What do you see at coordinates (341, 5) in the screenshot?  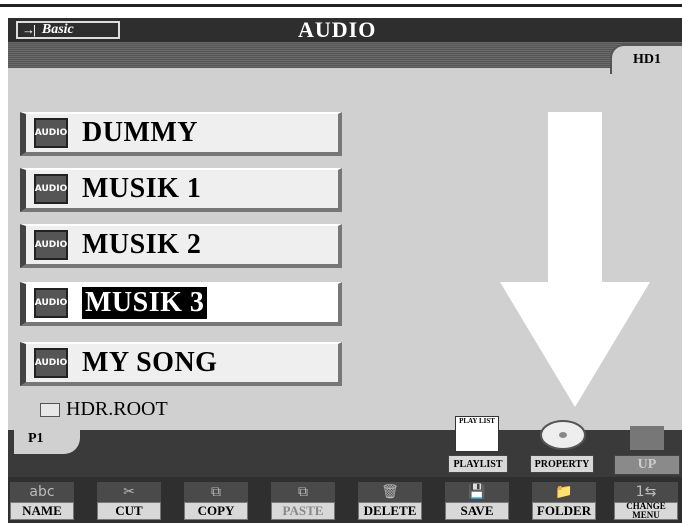 I see `top-rule` at bounding box center [341, 5].